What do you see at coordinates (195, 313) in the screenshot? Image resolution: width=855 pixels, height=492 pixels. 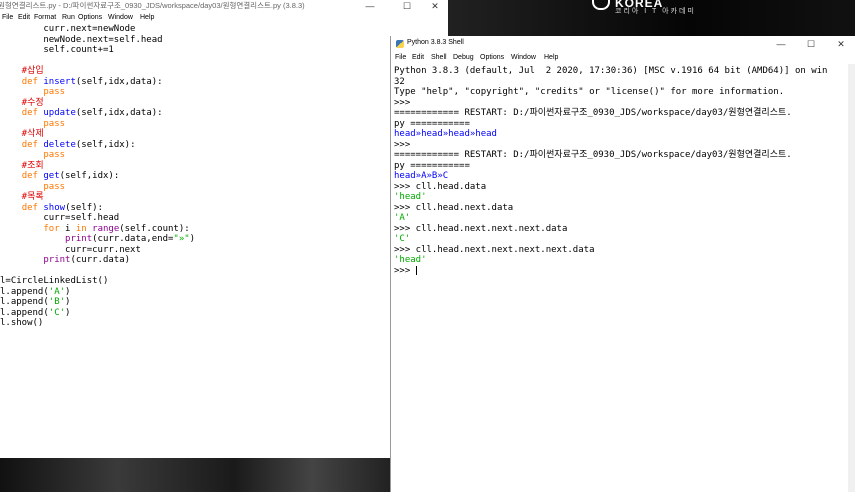 I see `code-line: l.append('C')` at bounding box center [195, 313].